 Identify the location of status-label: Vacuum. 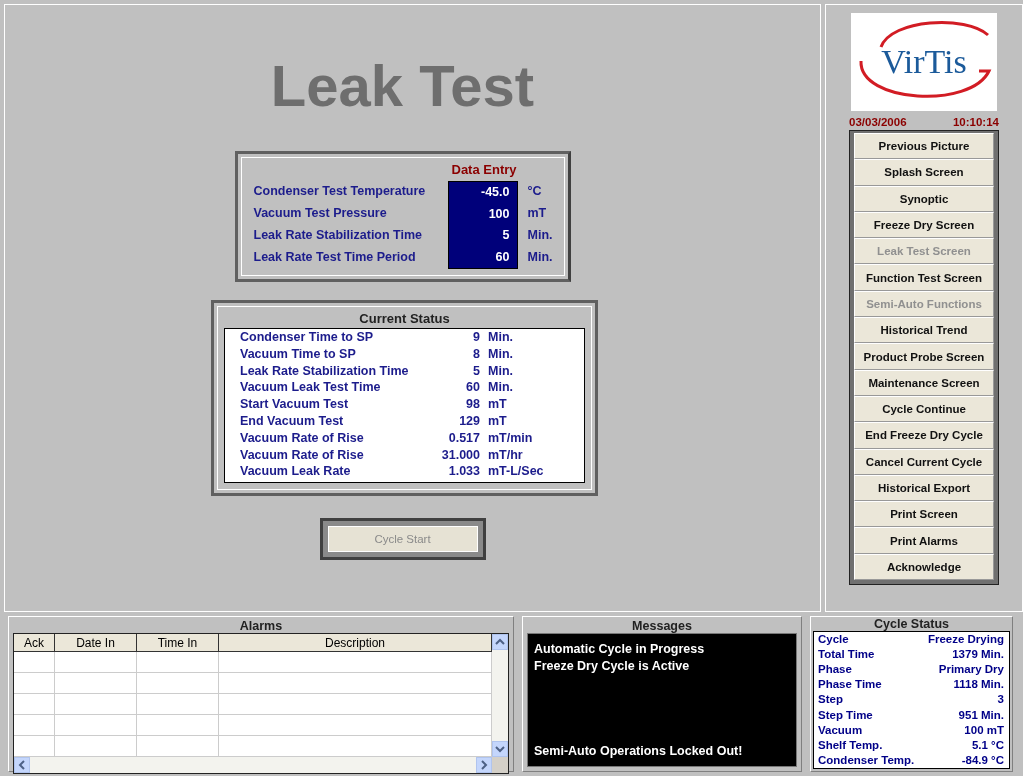
(841, 730).